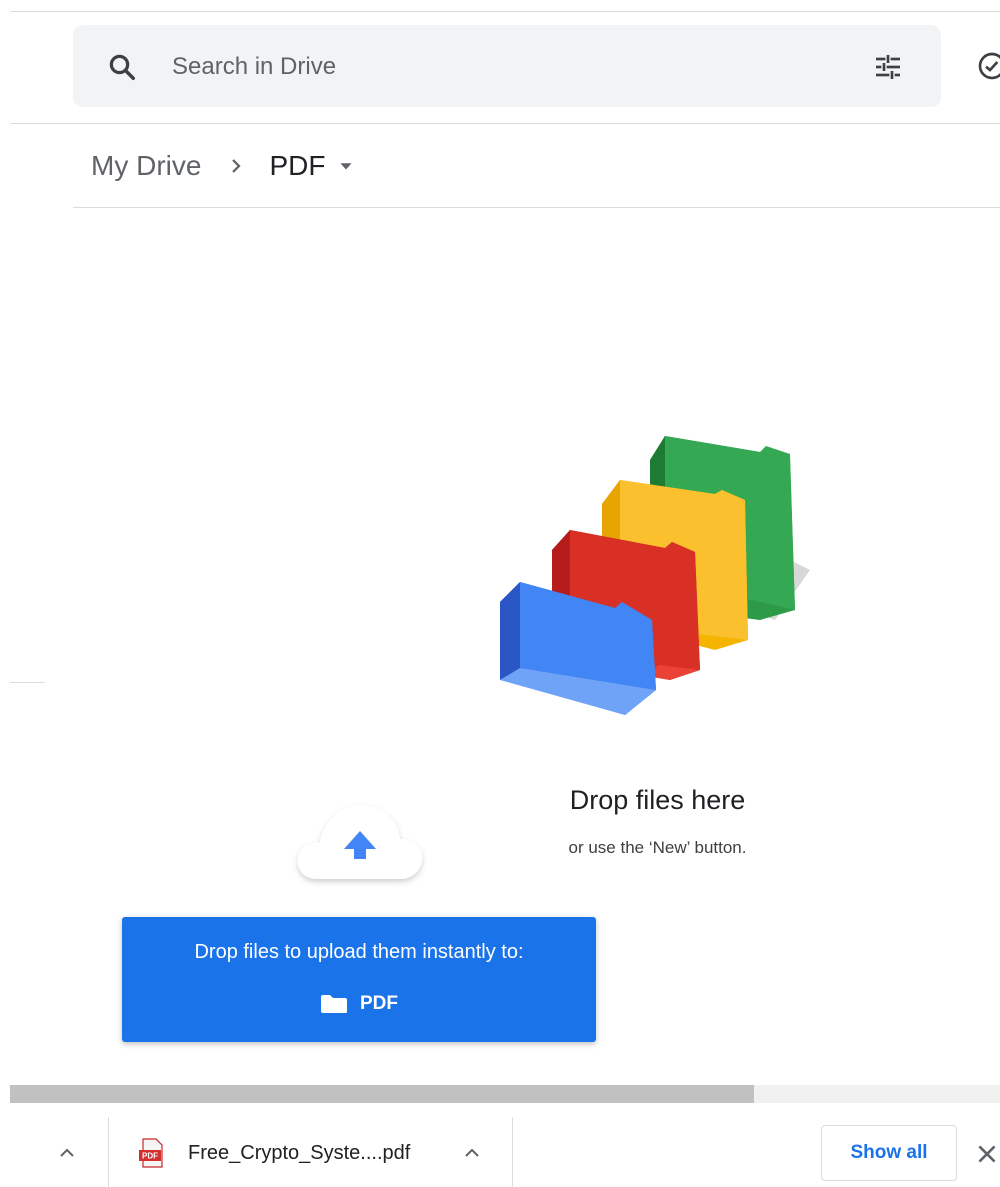 This screenshot has width=1000, height=1187. What do you see at coordinates (297, 165) in the screenshot?
I see `breadcrumb-current-label: PDF` at bounding box center [297, 165].